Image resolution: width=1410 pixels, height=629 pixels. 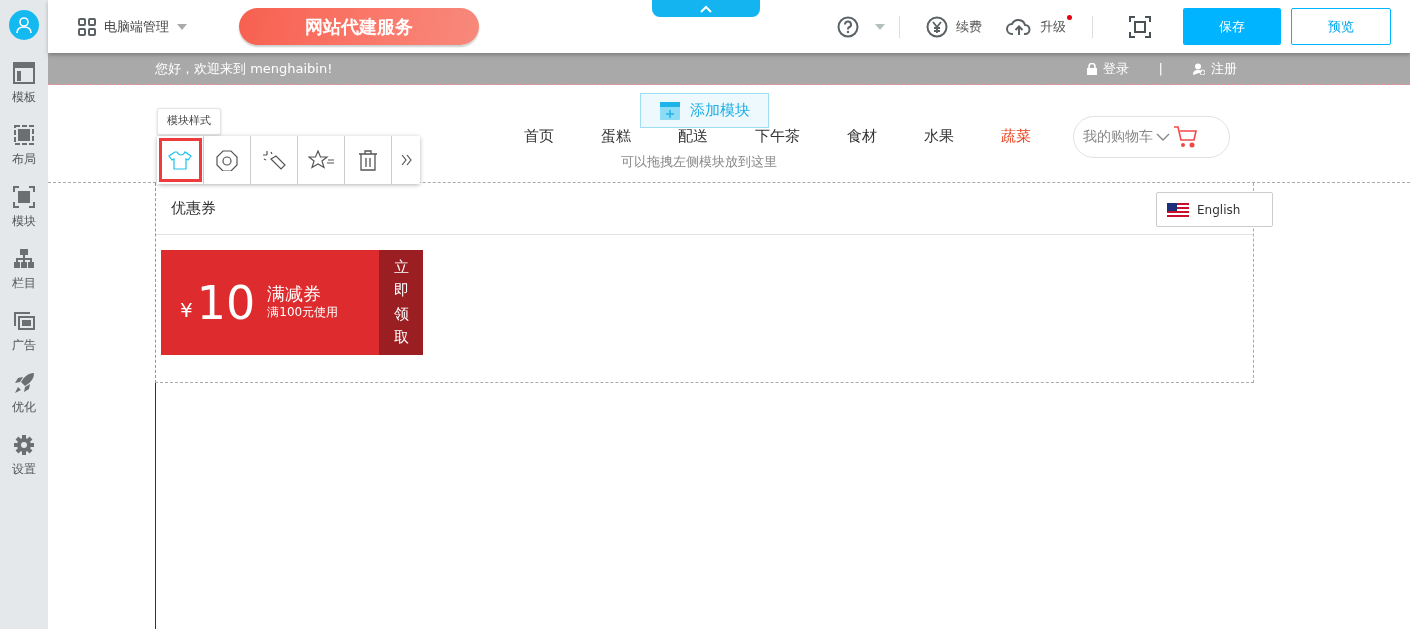 I want to click on avatar-icon, so click(x=24, y=25).